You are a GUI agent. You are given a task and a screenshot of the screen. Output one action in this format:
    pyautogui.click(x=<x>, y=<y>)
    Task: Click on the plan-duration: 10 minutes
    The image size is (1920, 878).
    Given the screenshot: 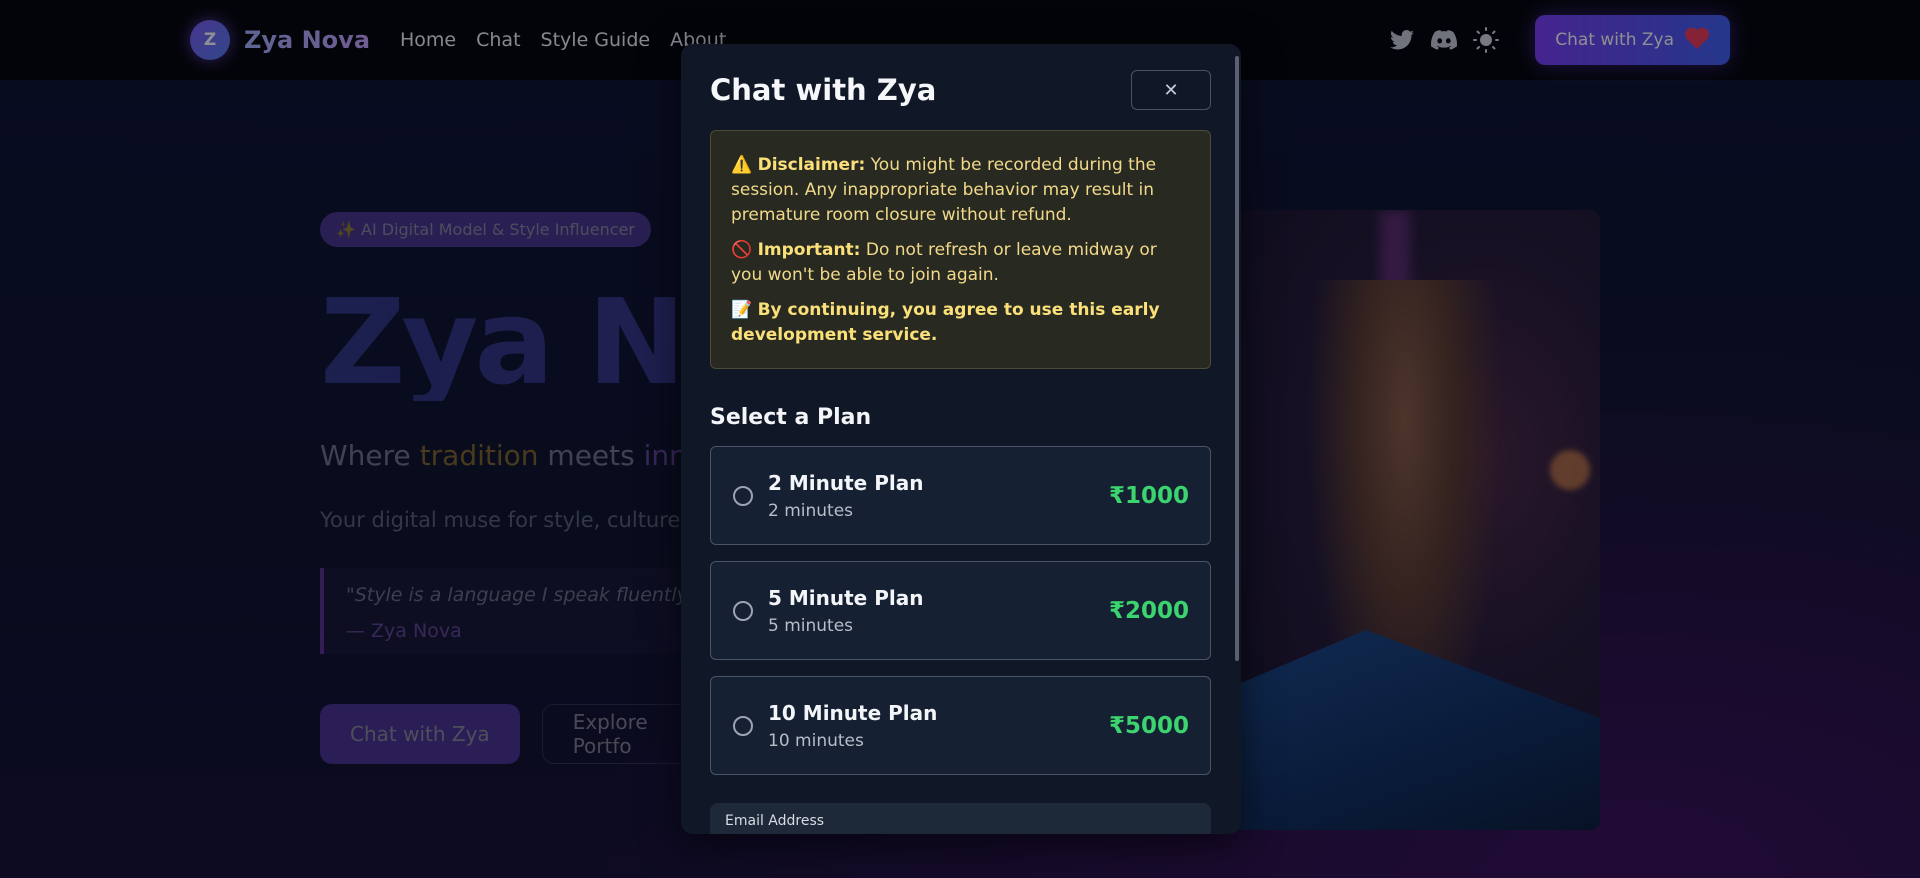 What is the action you would take?
    pyautogui.click(x=816, y=740)
    